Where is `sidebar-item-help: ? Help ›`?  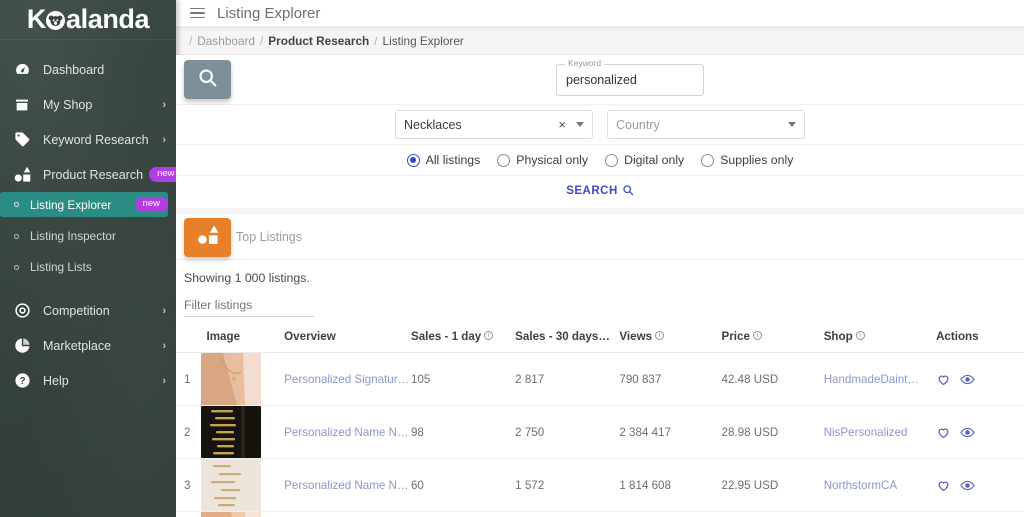
sidebar-item-help: ? Help › is located at coordinates (88, 380).